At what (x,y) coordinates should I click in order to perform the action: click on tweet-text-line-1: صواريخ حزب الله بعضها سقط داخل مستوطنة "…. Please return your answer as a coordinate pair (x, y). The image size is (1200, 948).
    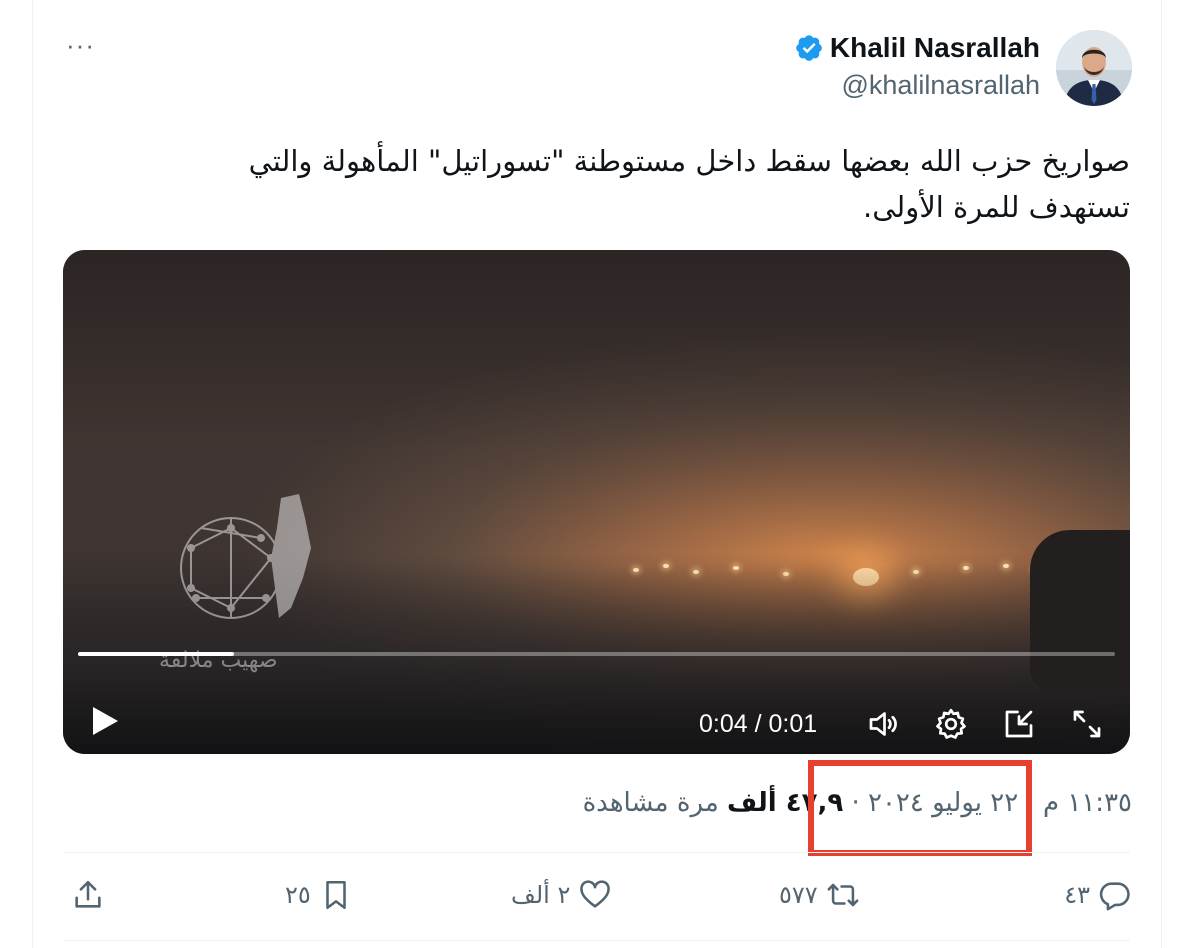
    Looking at the image, I should click on (689, 161).